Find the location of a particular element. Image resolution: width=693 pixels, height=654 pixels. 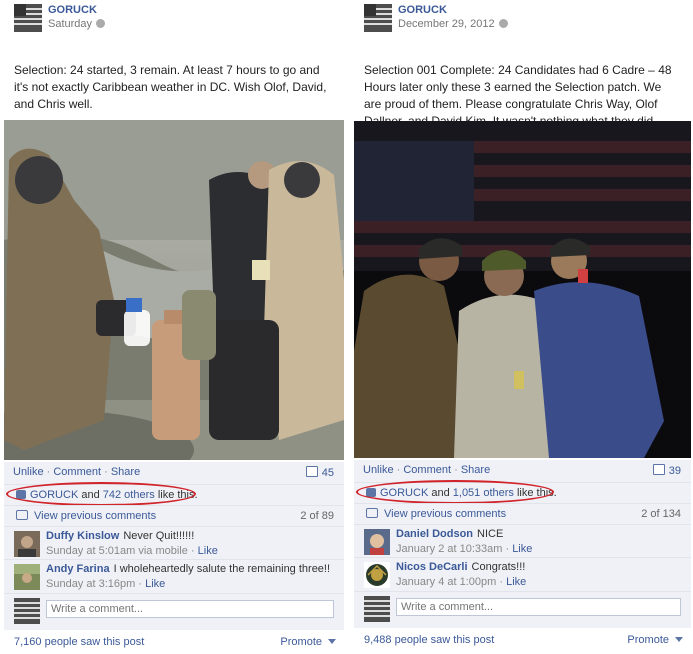

comment-author-link: Duffy Kinslow is located at coordinates (82, 536).